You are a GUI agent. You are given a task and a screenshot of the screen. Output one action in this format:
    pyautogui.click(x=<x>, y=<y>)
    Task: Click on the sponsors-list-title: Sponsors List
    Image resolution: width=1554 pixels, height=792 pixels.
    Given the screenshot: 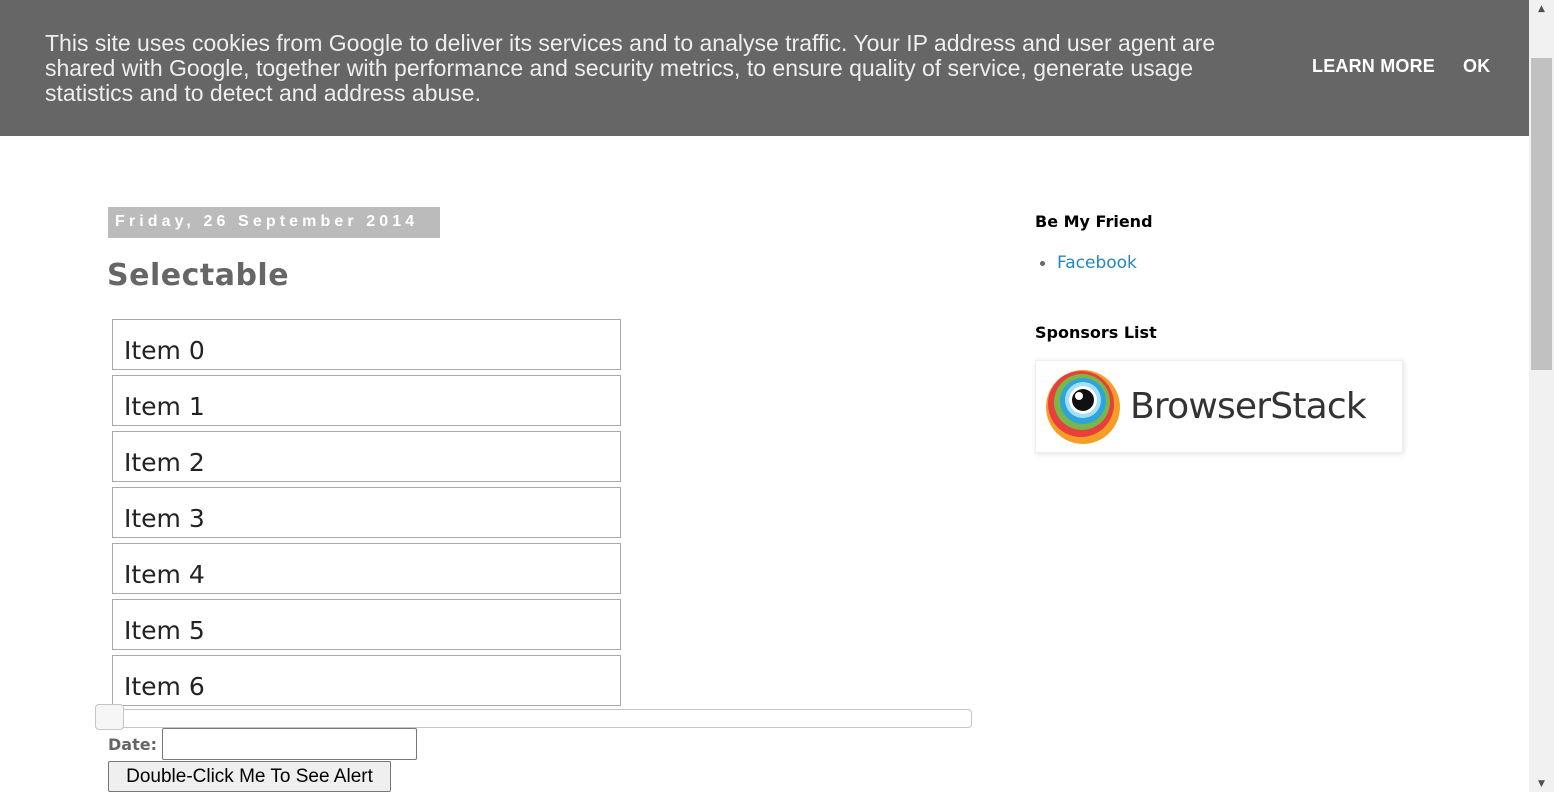 What is the action you would take?
    pyautogui.click(x=1096, y=332)
    